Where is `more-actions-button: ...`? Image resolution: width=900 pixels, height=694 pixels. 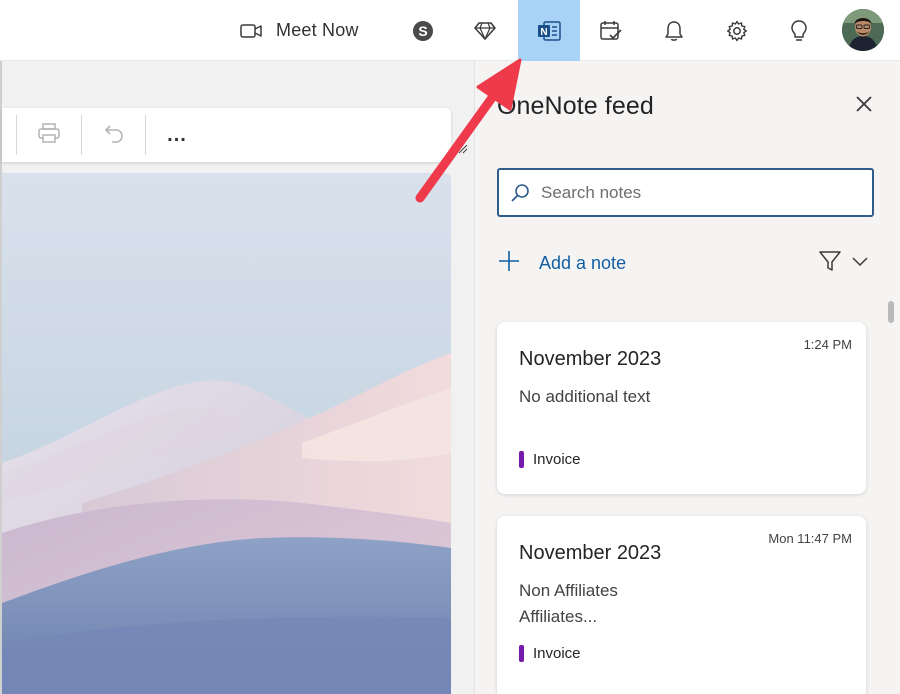
more-actions-button: ... is located at coordinates (177, 135).